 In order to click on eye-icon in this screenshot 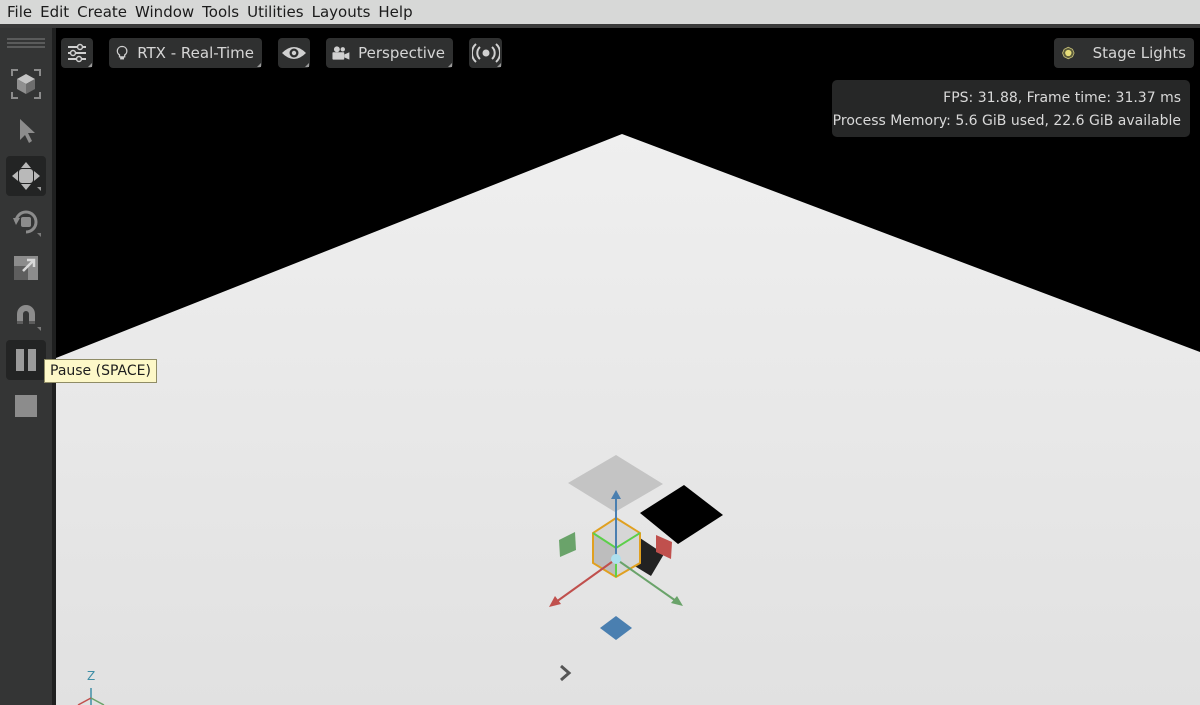, I will do `click(294, 53)`.